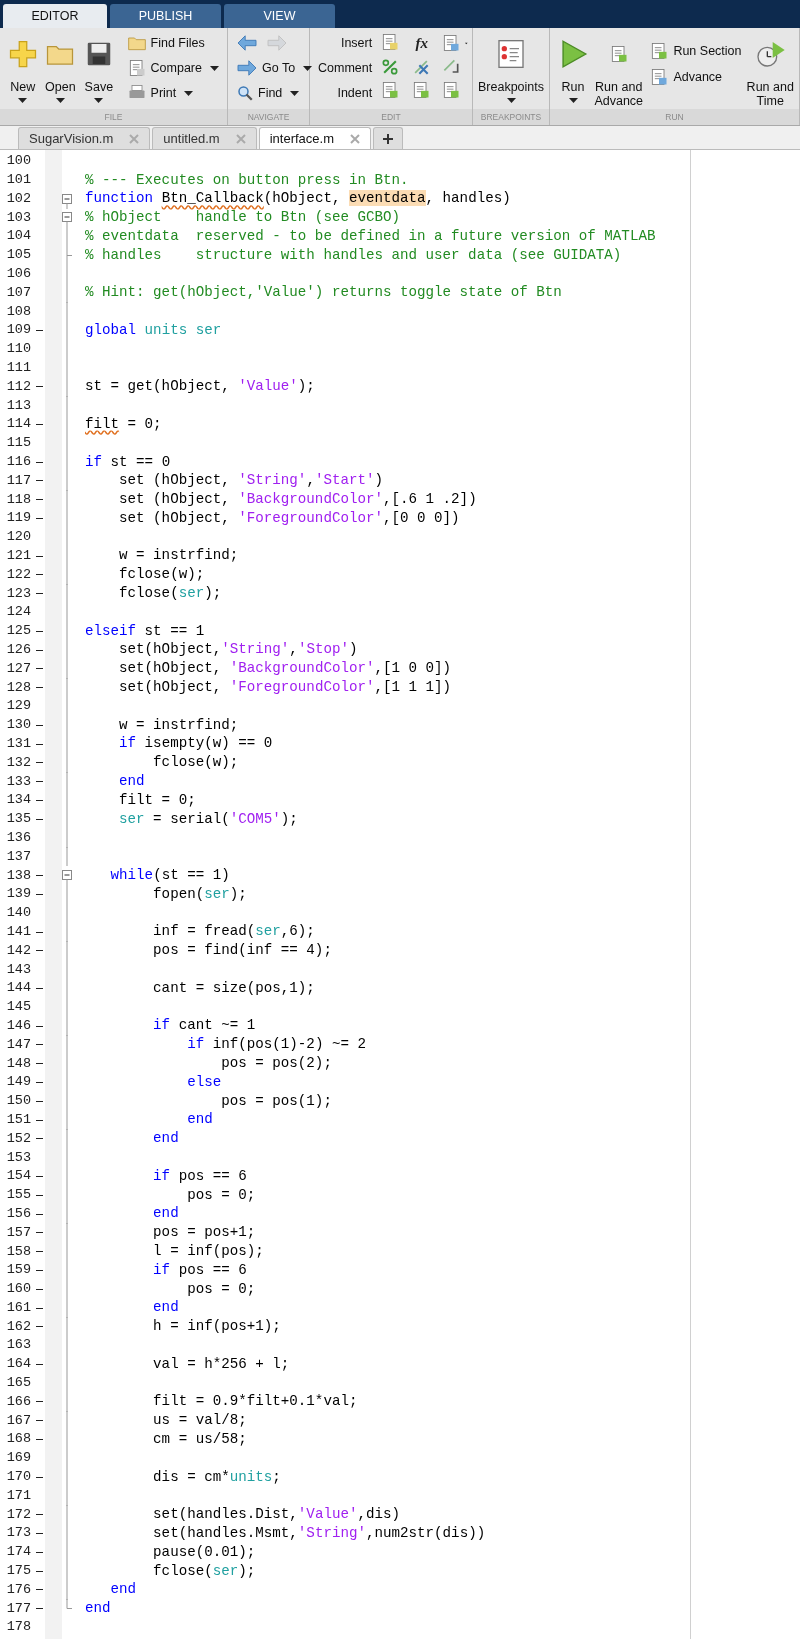 The image size is (800, 1639). Describe the element at coordinates (233, 988) in the screenshot. I see `code-line: cant = size(pos,1);` at that location.